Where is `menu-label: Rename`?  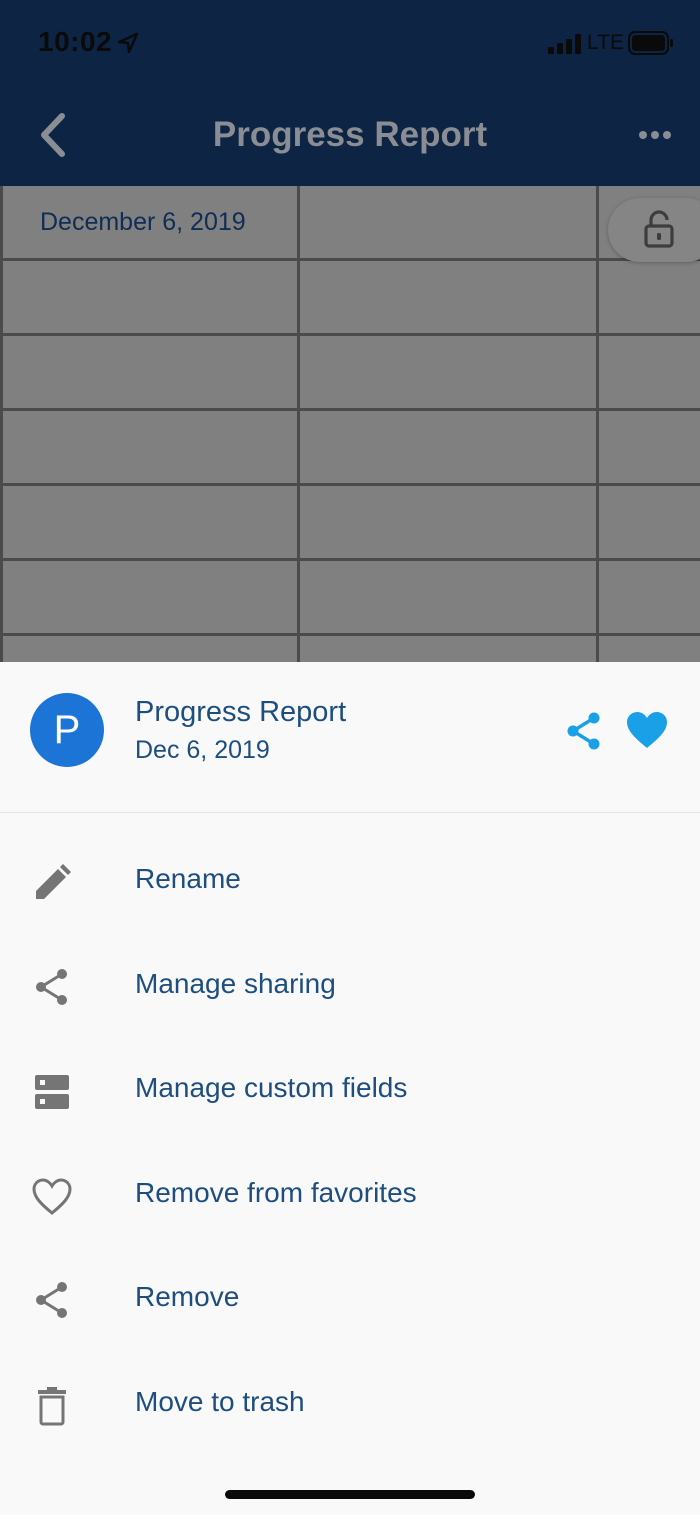 menu-label: Rename is located at coordinates (188, 878).